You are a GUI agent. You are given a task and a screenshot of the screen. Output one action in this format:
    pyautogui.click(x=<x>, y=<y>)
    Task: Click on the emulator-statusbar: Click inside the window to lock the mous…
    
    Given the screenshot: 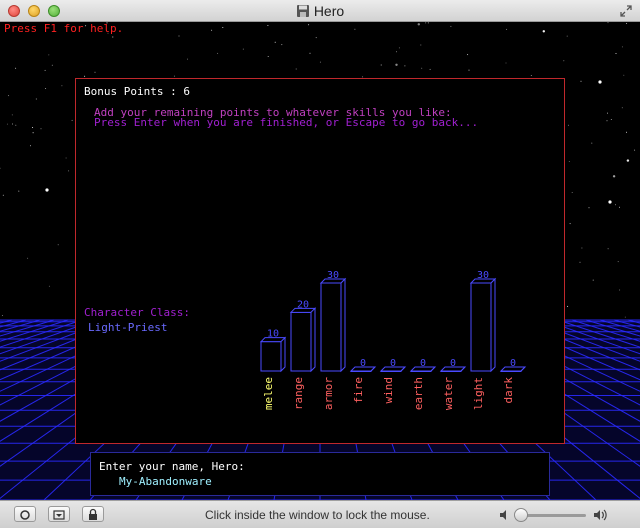 What is the action you would take?
    pyautogui.click(x=320, y=514)
    